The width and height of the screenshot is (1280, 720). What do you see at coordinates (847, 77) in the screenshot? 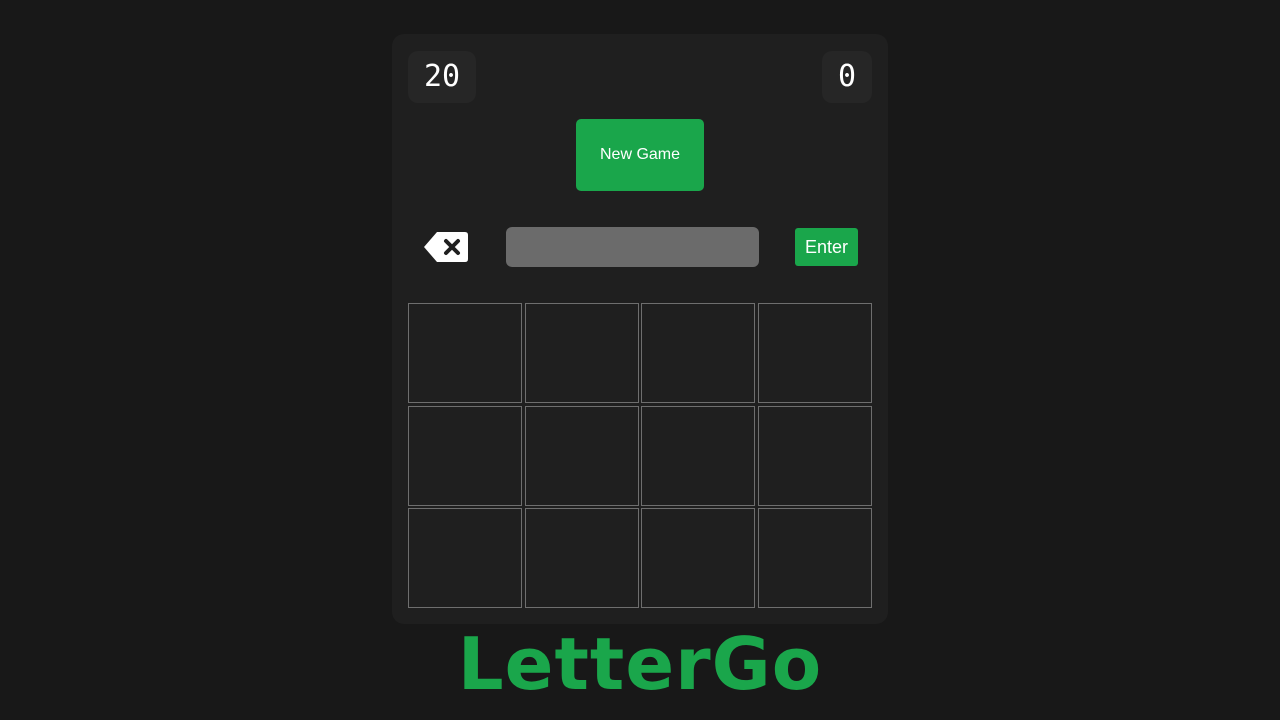
I see `score-counter: 0` at bounding box center [847, 77].